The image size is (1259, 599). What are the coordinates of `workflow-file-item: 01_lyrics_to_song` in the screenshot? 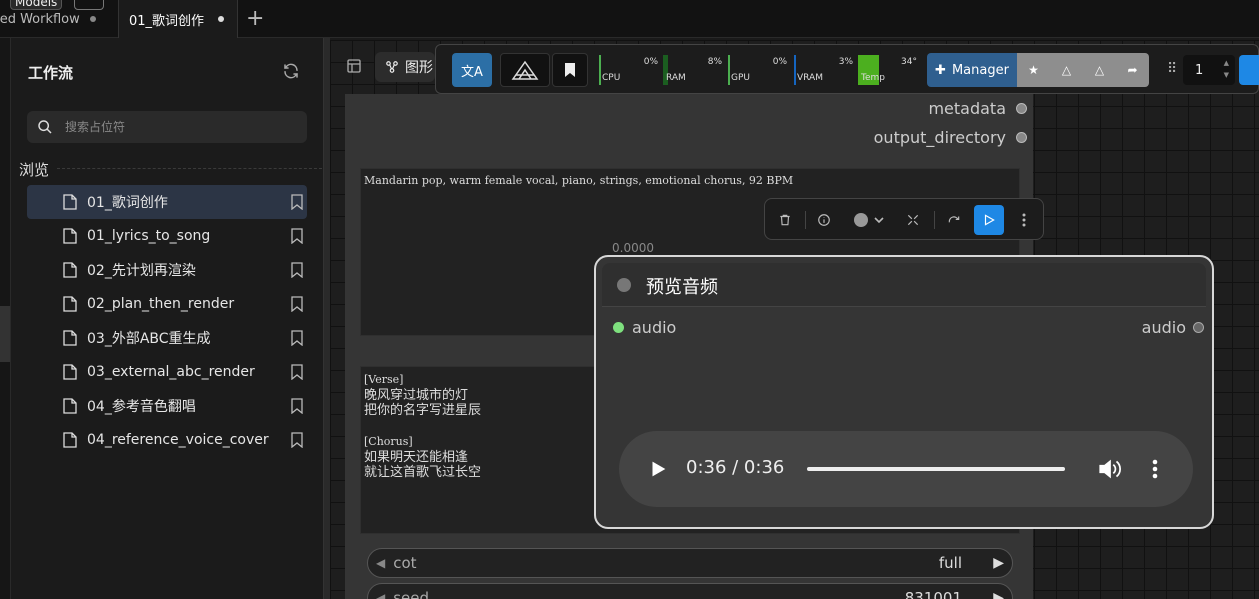 It's located at (167, 236).